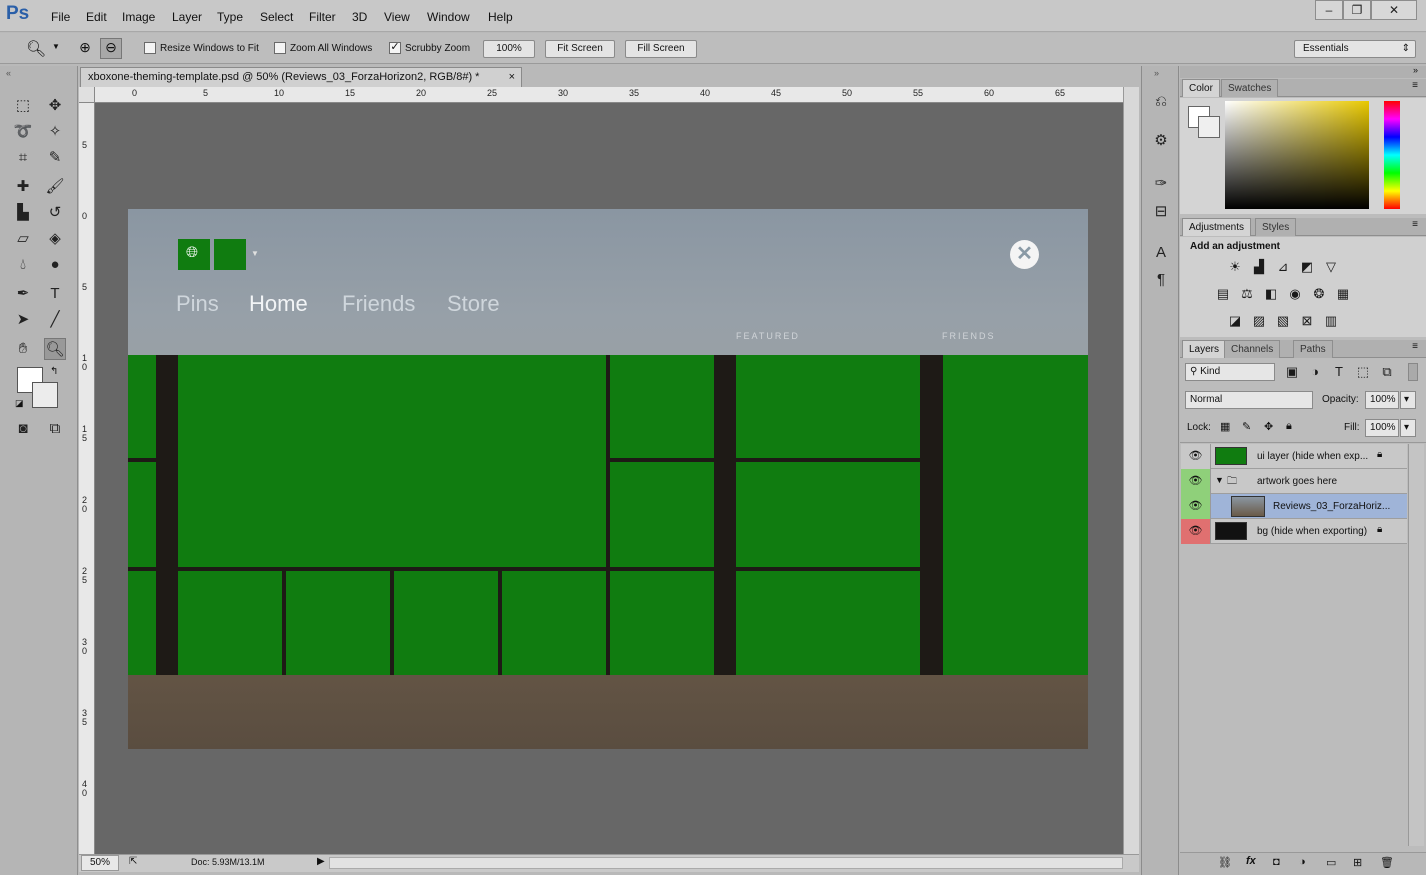  What do you see at coordinates (85, 49) in the screenshot?
I see `zoom-in-icon: ⊕` at bounding box center [85, 49].